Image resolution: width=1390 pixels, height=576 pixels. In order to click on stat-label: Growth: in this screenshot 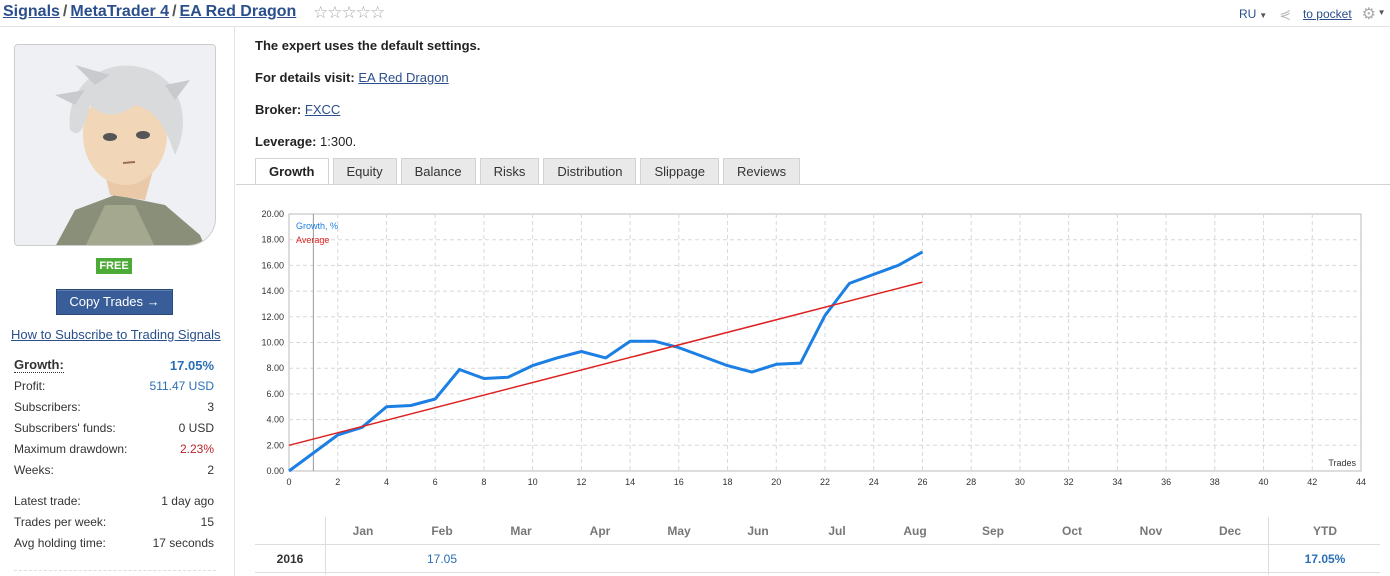, I will do `click(39, 365)`.